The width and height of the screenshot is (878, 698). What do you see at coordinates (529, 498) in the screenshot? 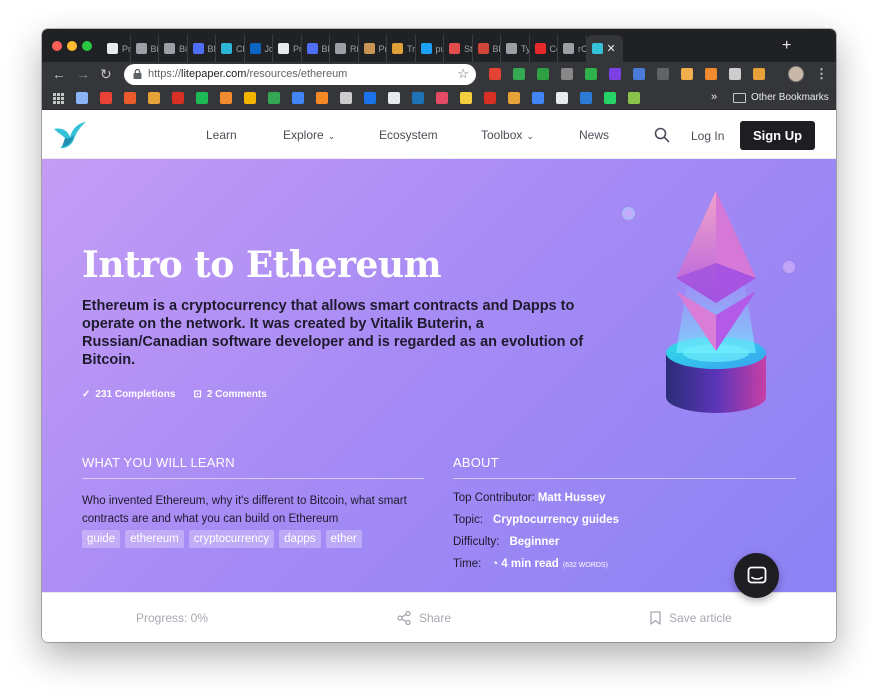
I see `about-contributor: Top Contributor: Matt Hussey` at bounding box center [529, 498].